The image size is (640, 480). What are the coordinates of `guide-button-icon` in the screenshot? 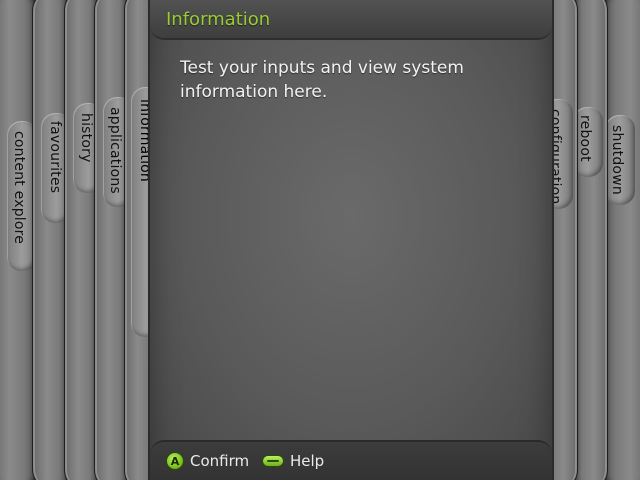 It's located at (273, 461).